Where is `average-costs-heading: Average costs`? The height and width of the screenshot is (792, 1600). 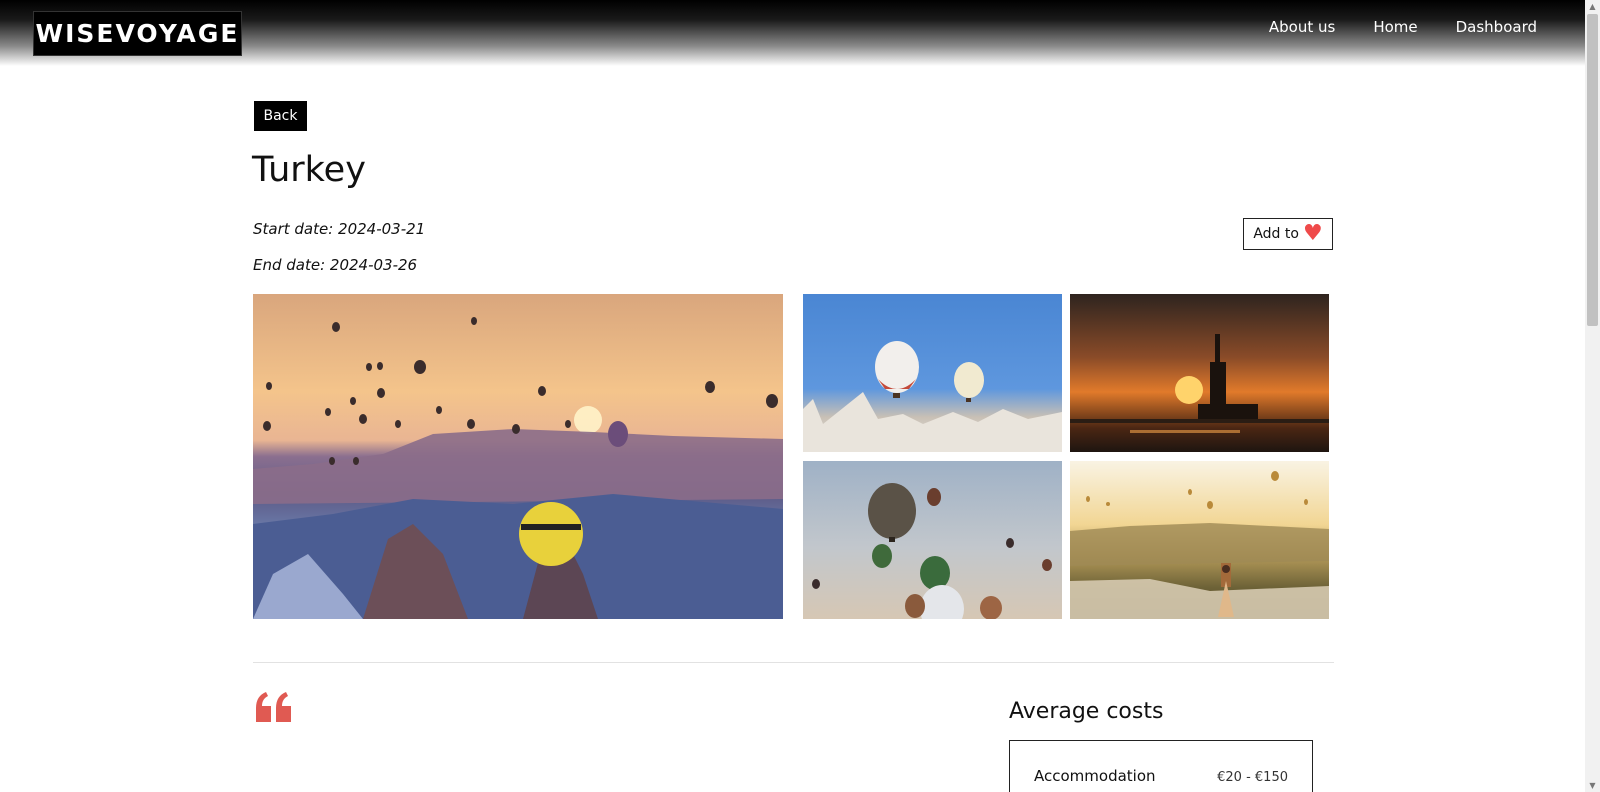 average-costs-heading: Average costs is located at coordinates (1086, 711).